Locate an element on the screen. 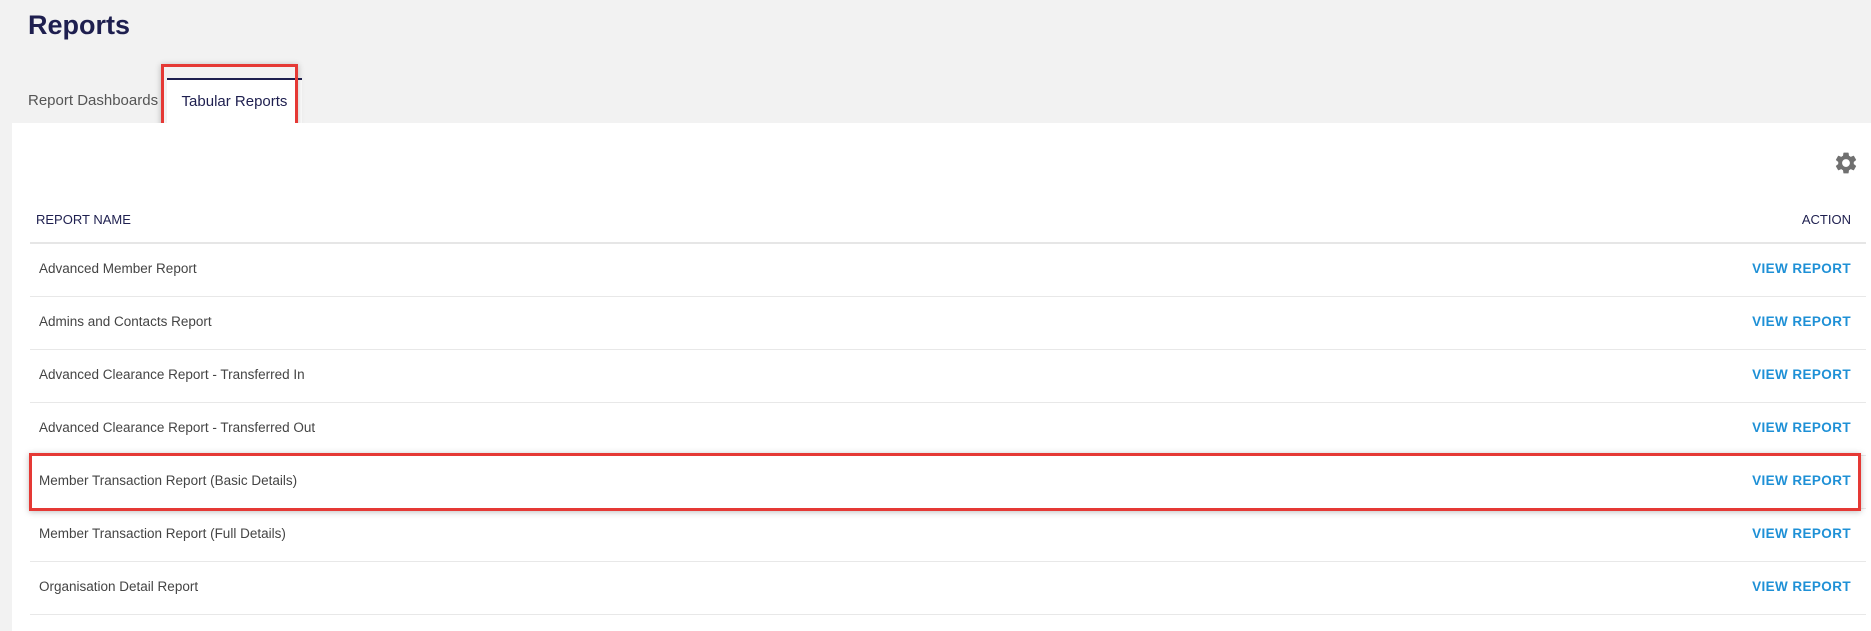 This screenshot has height=631, width=1871. report-name: Member Transaction Report (Full Details) is located at coordinates (162, 533).